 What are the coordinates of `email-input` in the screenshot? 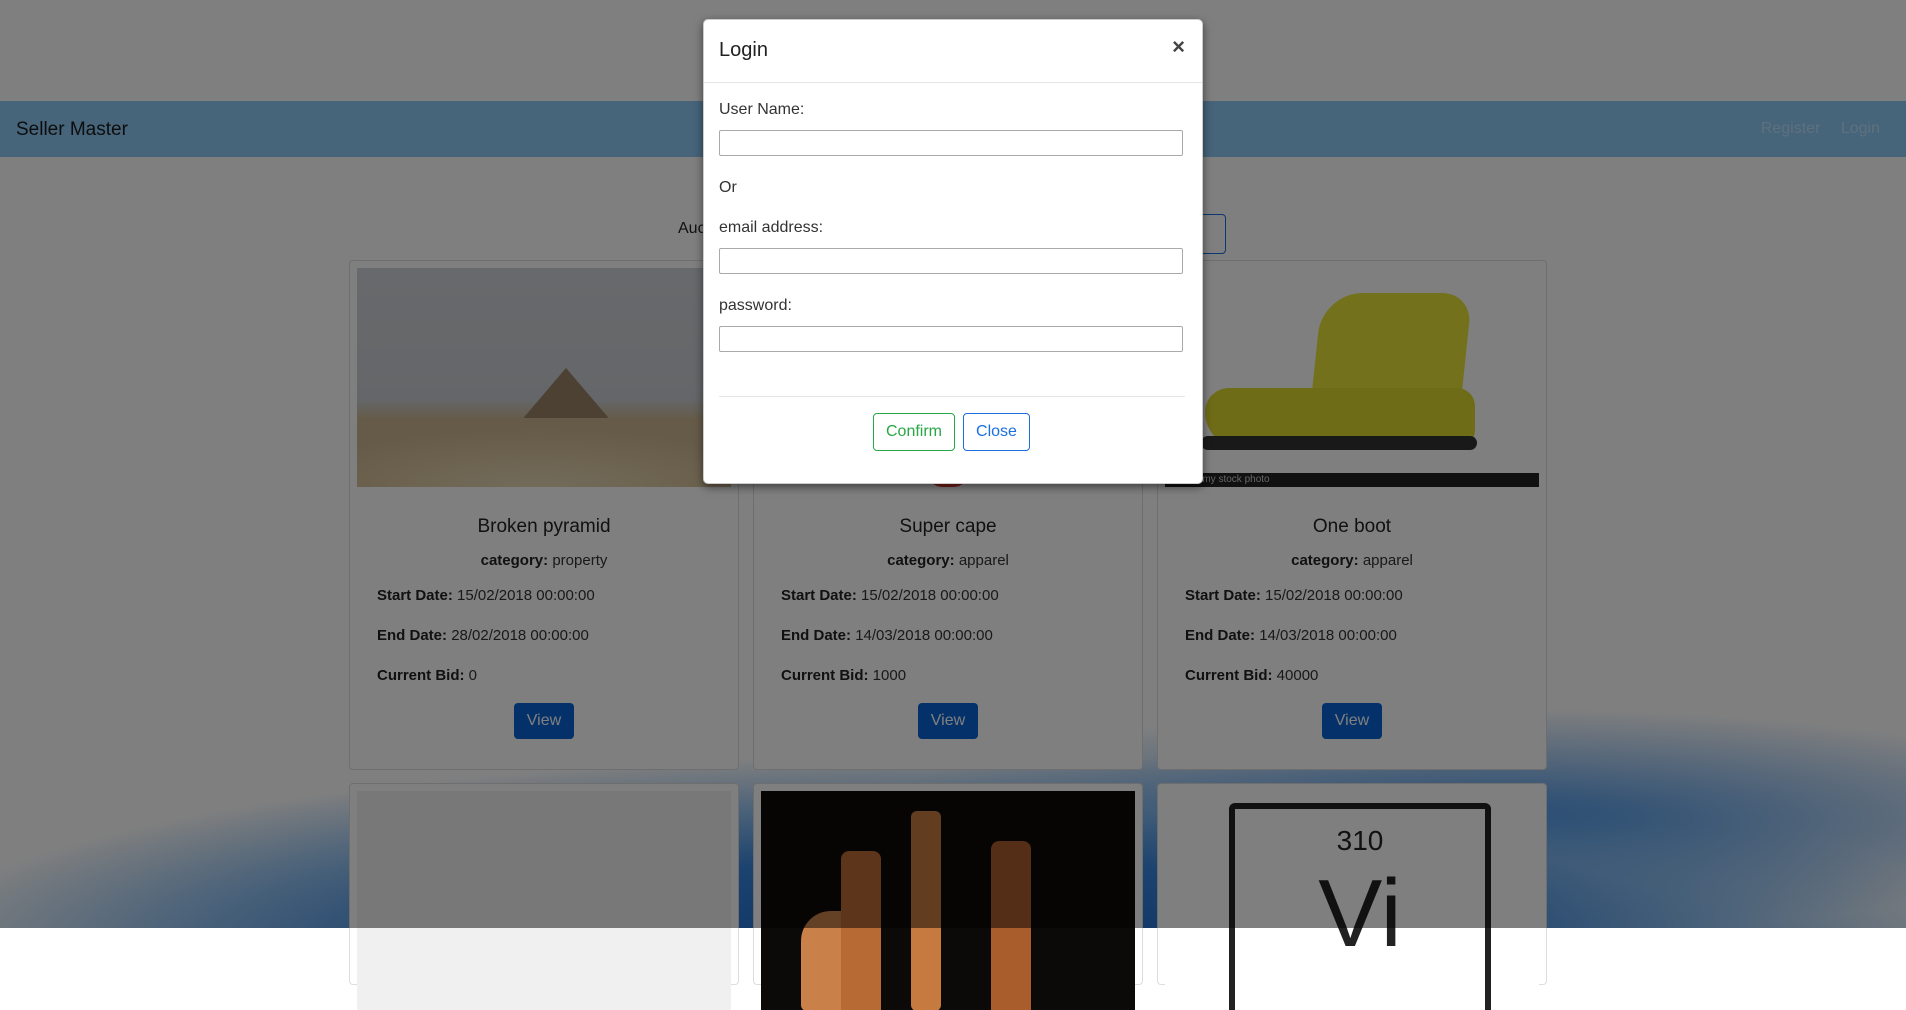 It's located at (951, 261).